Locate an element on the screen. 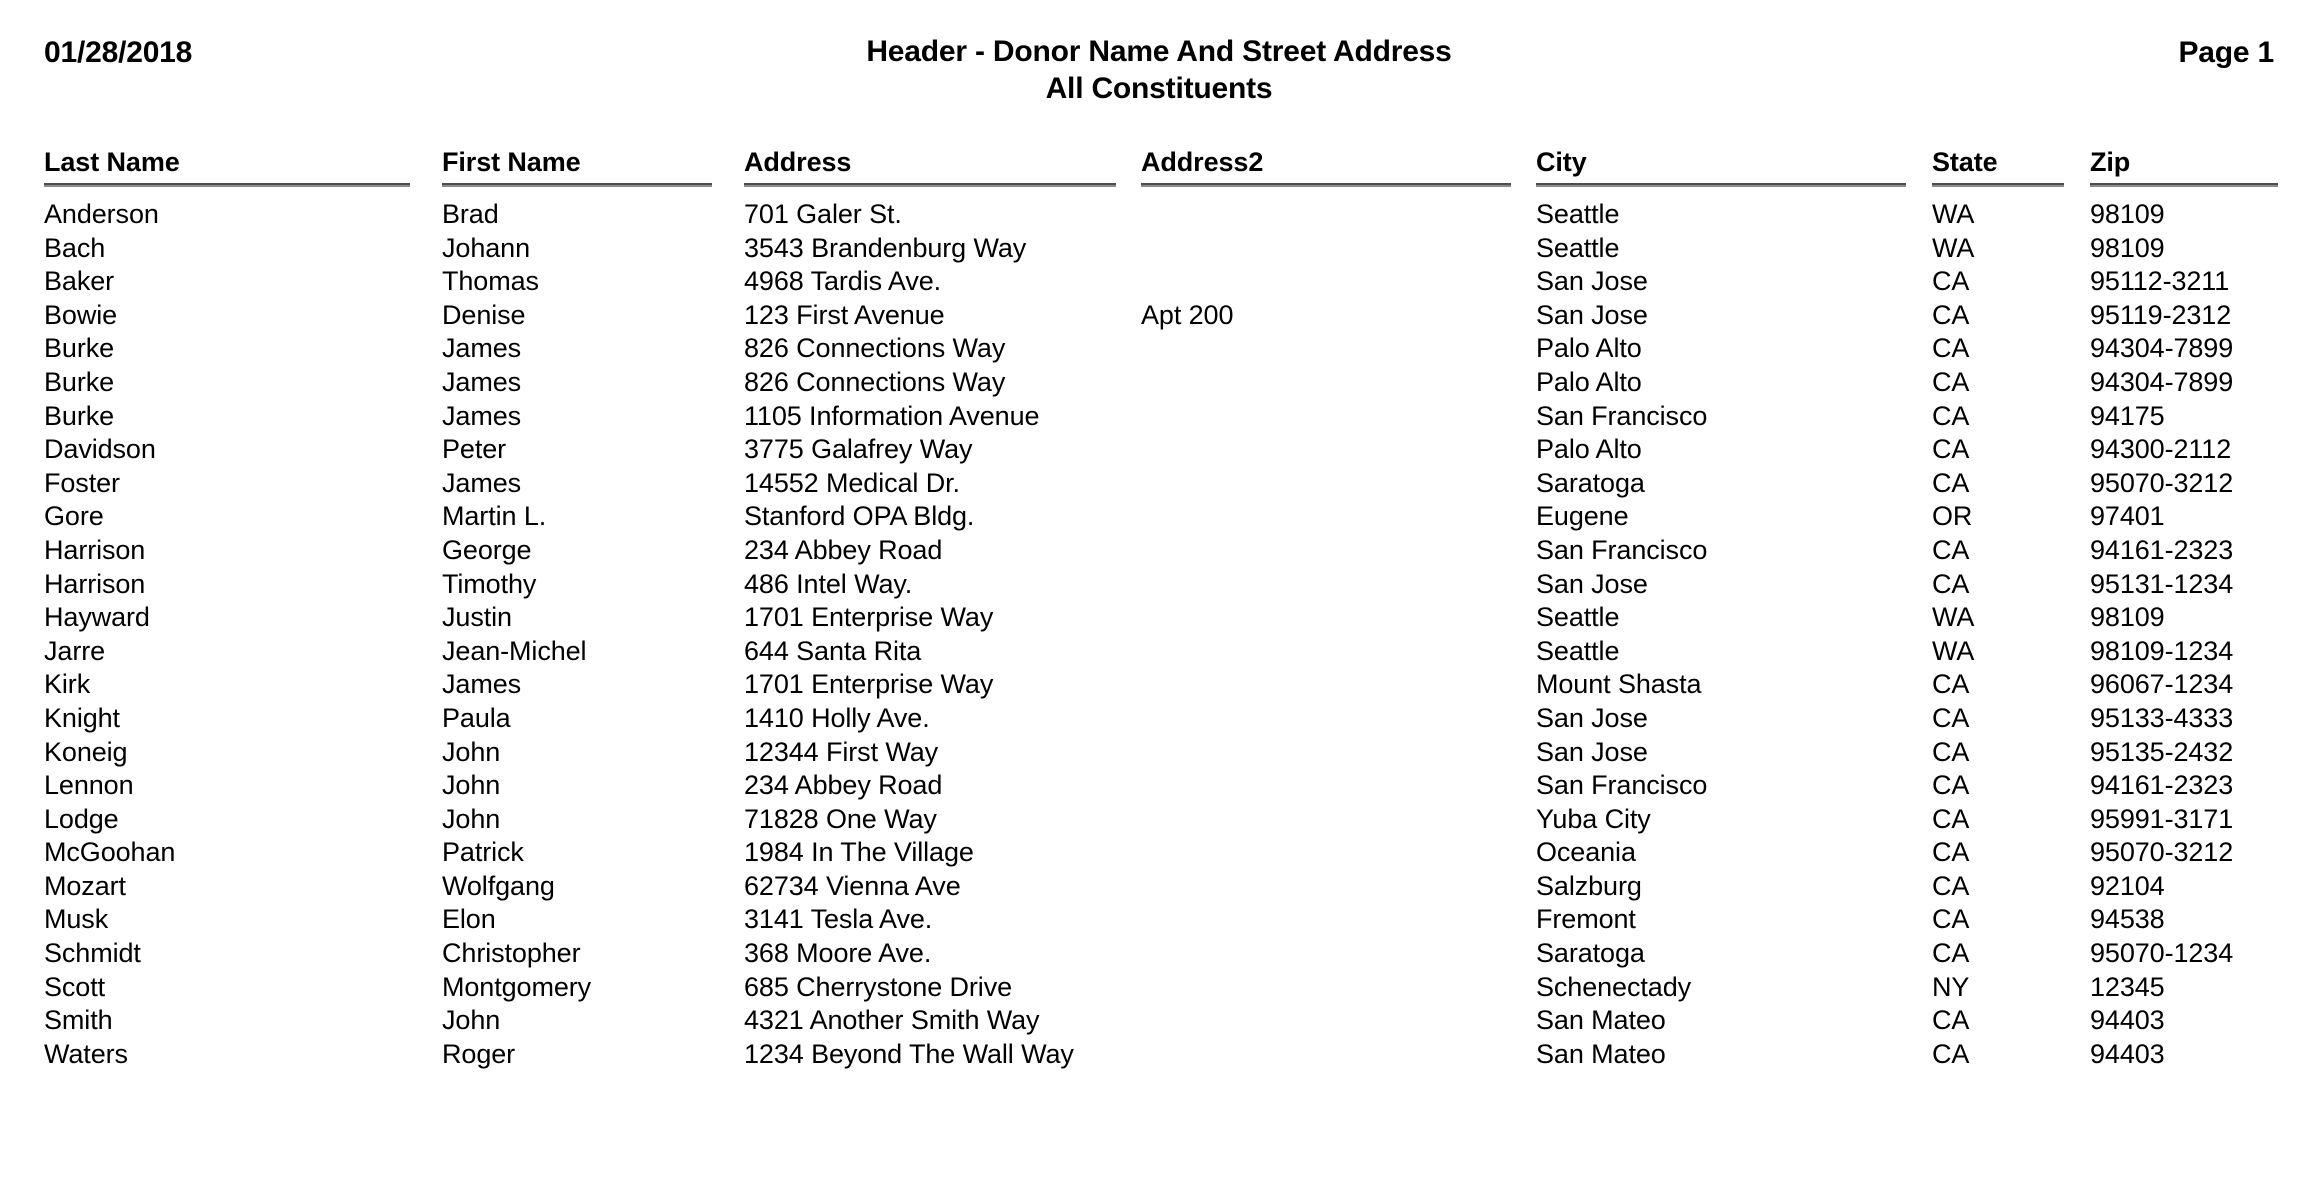  cell-first-name: Montgomery is located at coordinates (517, 986).